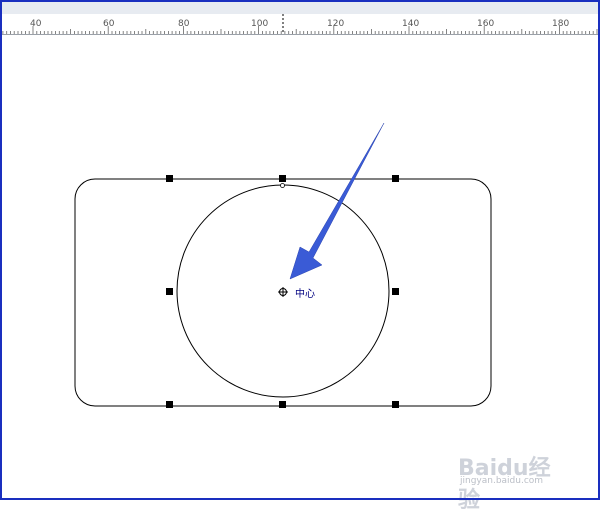  Describe the element at coordinates (169, 291) in the screenshot. I see `selection-handle-middle-left` at that location.